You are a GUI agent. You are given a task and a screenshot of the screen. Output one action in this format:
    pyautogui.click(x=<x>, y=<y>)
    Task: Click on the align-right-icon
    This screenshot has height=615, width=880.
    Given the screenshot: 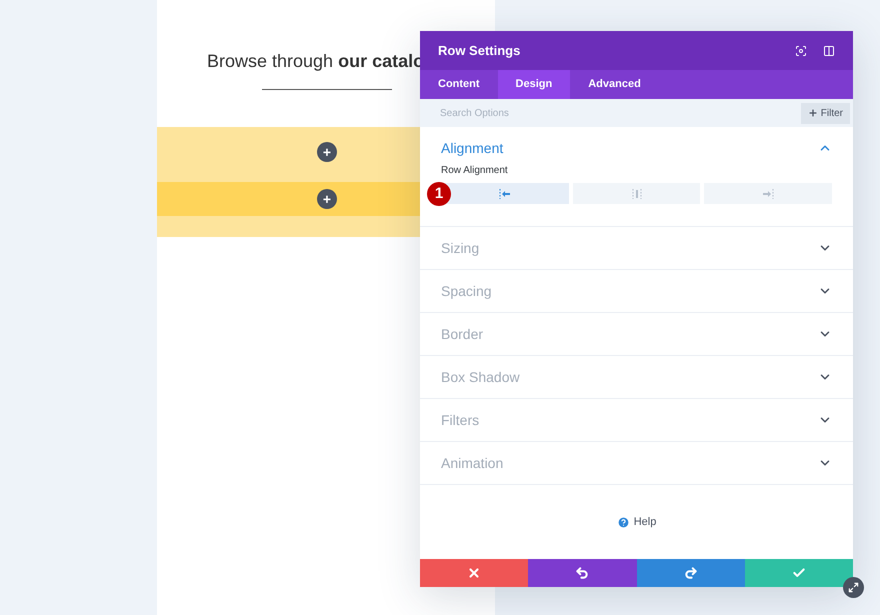 What is the action you would take?
    pyautogui.click(x=768, y=193)
    